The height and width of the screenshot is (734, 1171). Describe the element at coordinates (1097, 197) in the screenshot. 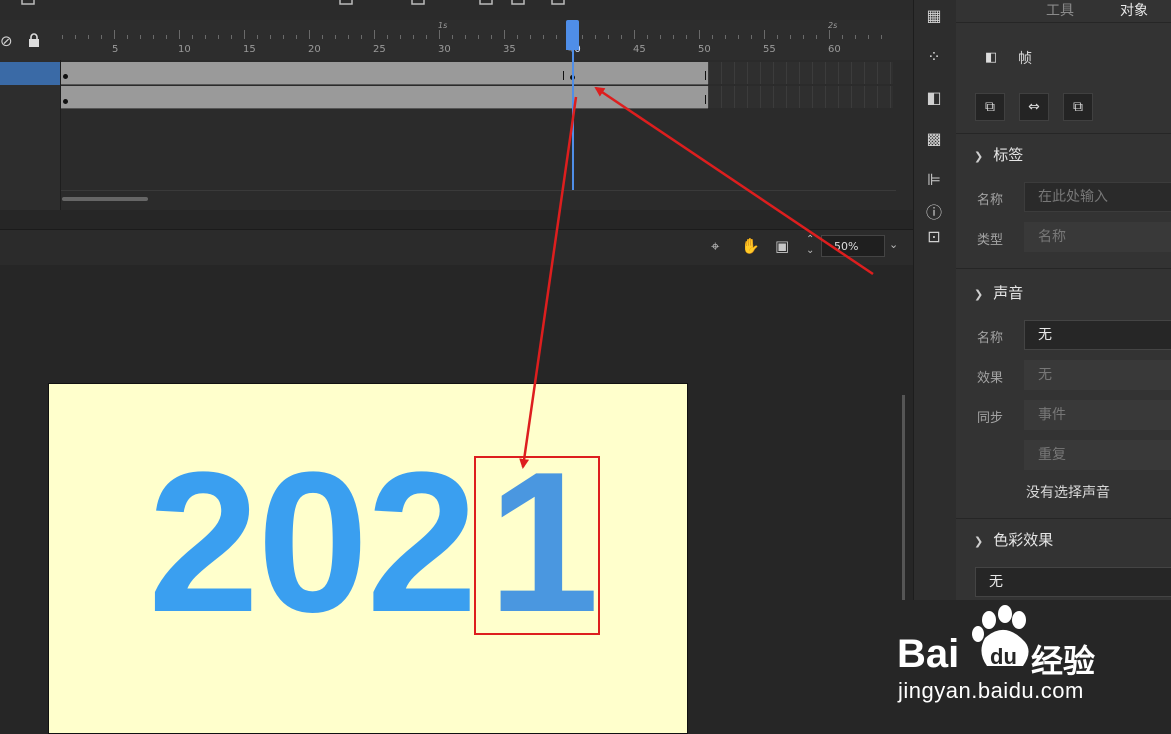

I see `label-name-input: 在此处输入` at that location.